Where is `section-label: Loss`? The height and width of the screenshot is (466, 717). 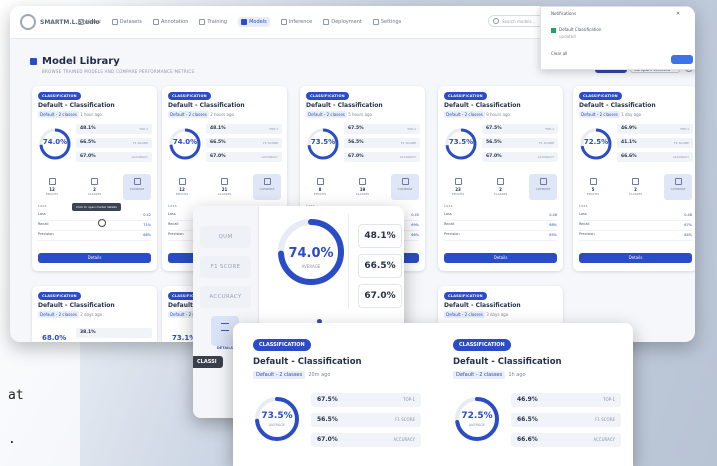
section-label: Loss is located at coordinates (172, 206).